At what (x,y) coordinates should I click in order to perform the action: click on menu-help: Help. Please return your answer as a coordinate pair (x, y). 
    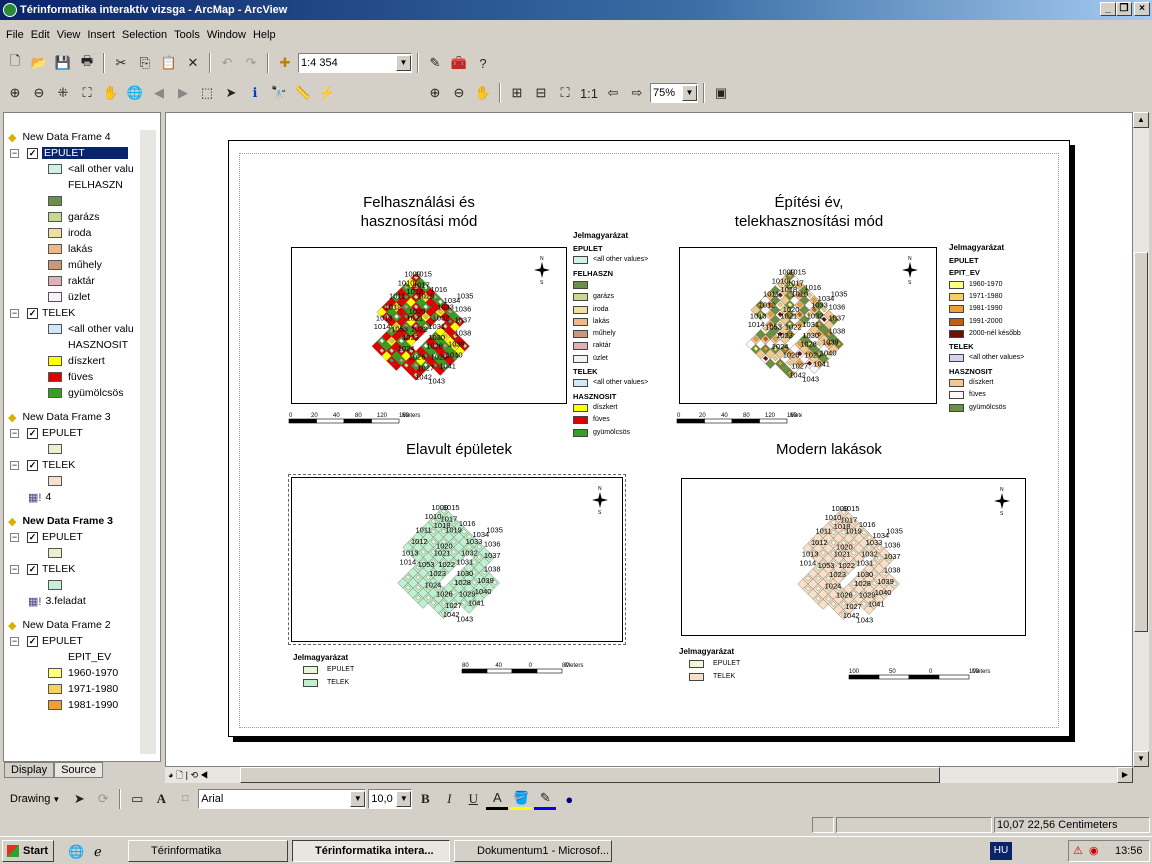
    Looking at the image, I should click on (264, 35).